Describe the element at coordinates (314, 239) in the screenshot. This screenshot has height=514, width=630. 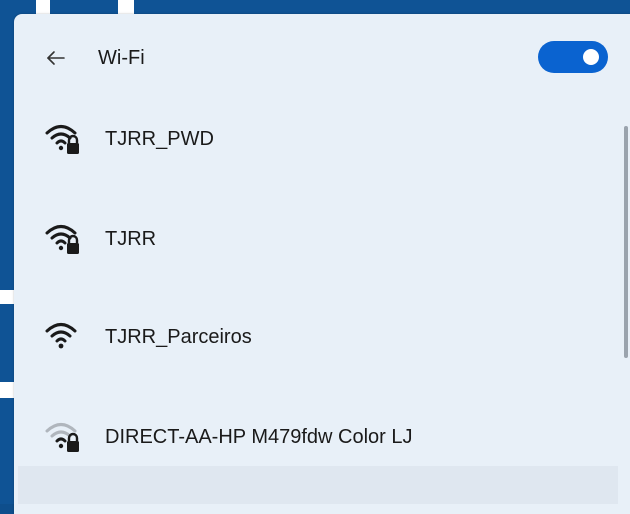
I see `network-item-tjrr: TJRR` at that location.